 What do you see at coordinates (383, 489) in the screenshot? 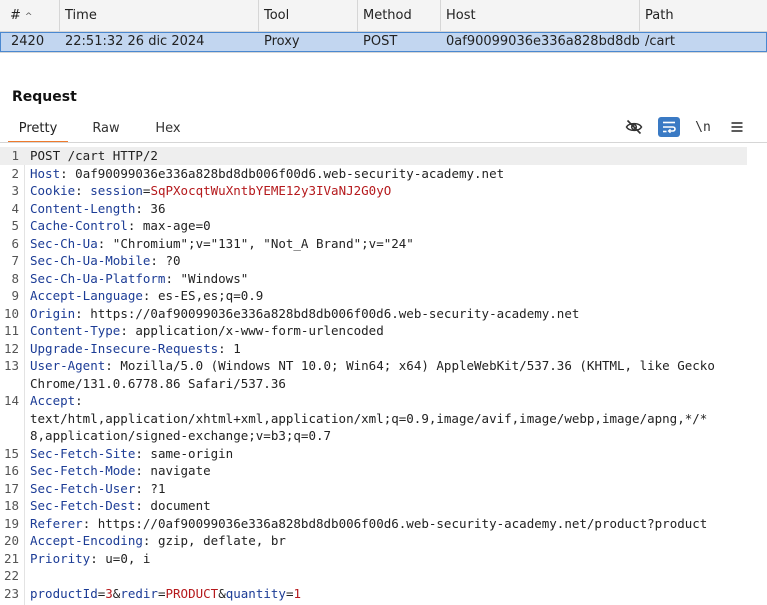
I see `editor-line: 17 Sec-Fetch-User: ?1` at bounding box center [383, 489].